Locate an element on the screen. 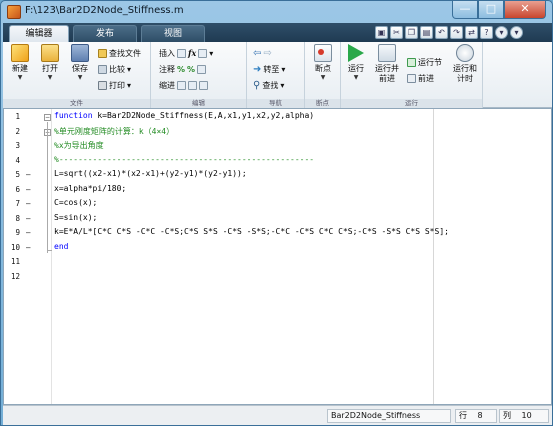 This screenshot has height=426, width=553. ribbon-group-file: 新建 ▼ 打开 ▼ 保存 ▼ 查找文件 比较 ▾ 打印 ▾ 文件 is located at coordinates (77, 75).